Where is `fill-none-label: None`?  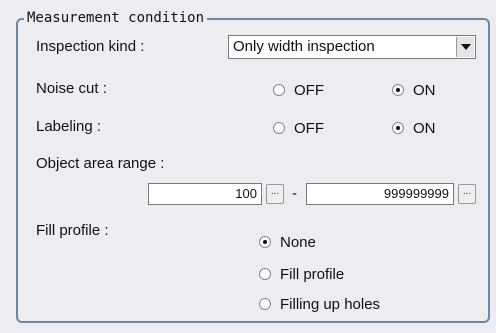
fill-none-label: None is located at coordinates (298, 242).